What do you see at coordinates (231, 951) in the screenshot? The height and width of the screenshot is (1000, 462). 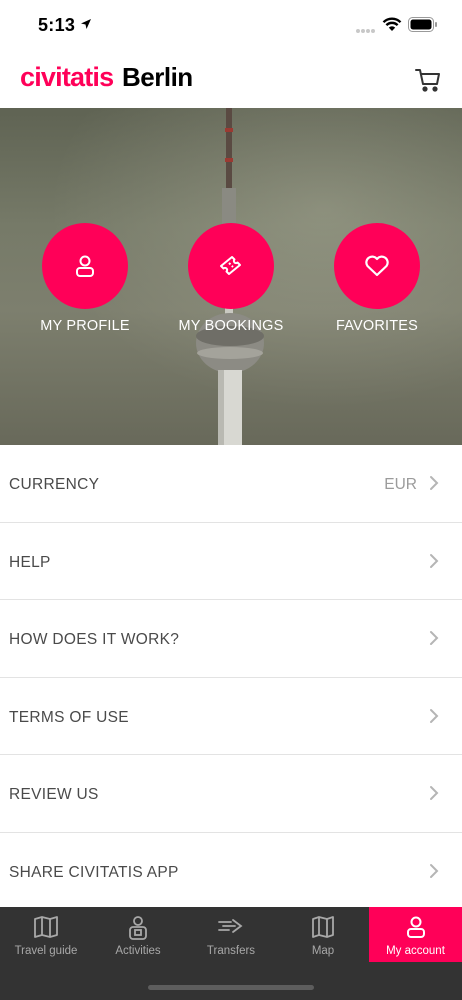 I see `tab-label: Transfers` at bounding box center [231, 951].